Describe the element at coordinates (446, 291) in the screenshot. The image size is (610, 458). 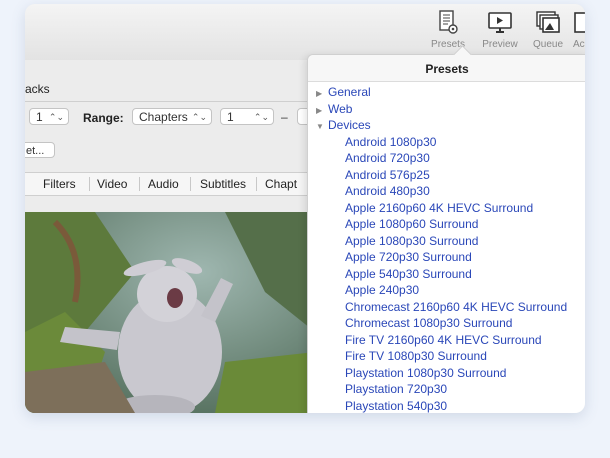
I see `preset-item: Apple 240p30` at that location.